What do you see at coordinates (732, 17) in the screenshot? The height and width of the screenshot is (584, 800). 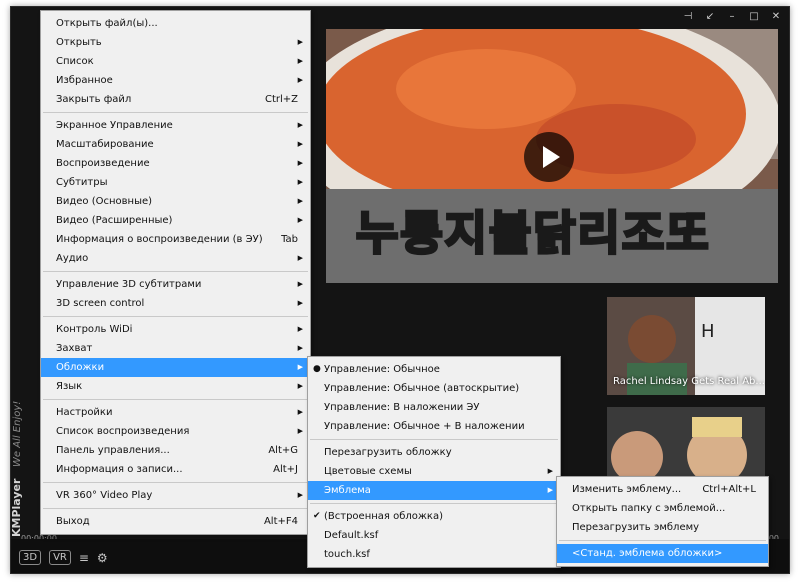 I see `minimize-icon: –` at bounding box center [732, 17].